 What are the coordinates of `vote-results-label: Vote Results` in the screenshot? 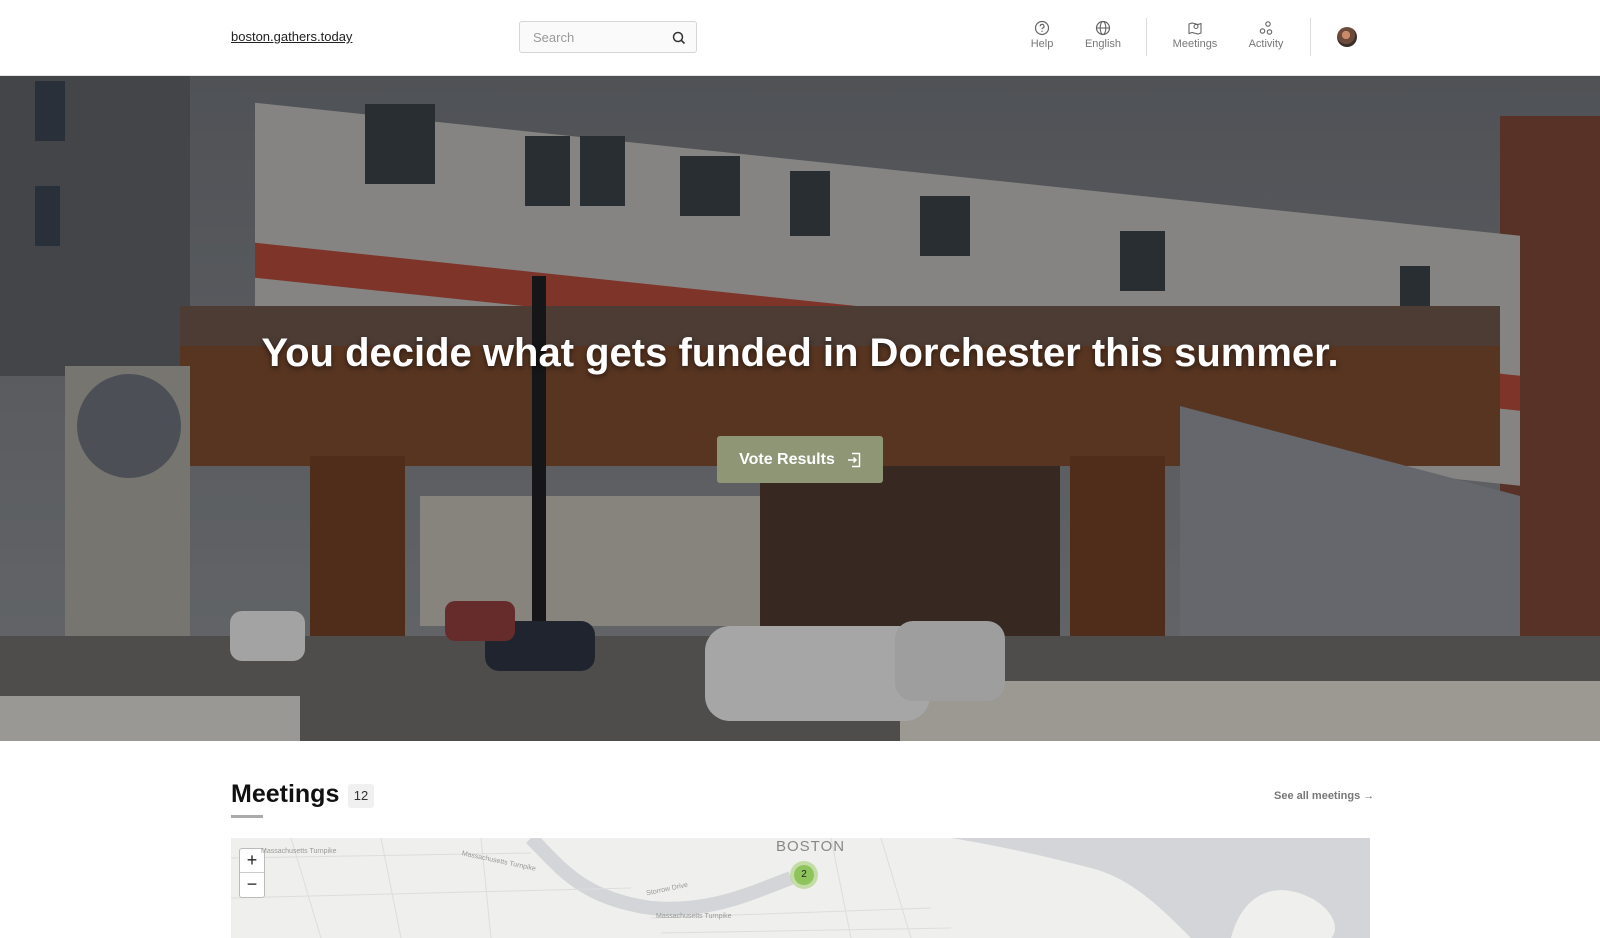 It's located at (787, 459).